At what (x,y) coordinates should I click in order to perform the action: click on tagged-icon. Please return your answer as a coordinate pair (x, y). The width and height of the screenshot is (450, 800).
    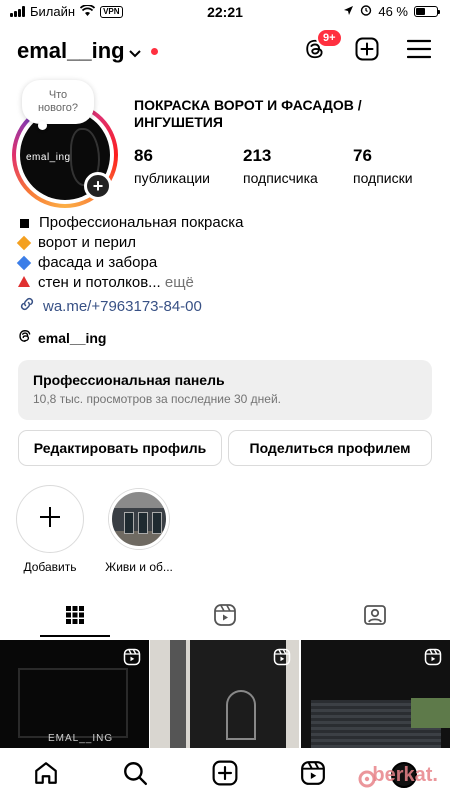
    Looking at the image, I should click on (375, 617).